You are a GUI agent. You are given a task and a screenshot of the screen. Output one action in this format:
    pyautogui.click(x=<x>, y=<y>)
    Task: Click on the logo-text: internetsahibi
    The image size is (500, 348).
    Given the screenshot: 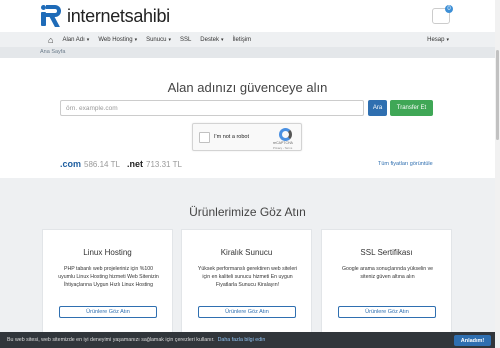 What is the action you would take?
    pyautogui.click(x=118, y=15)
    